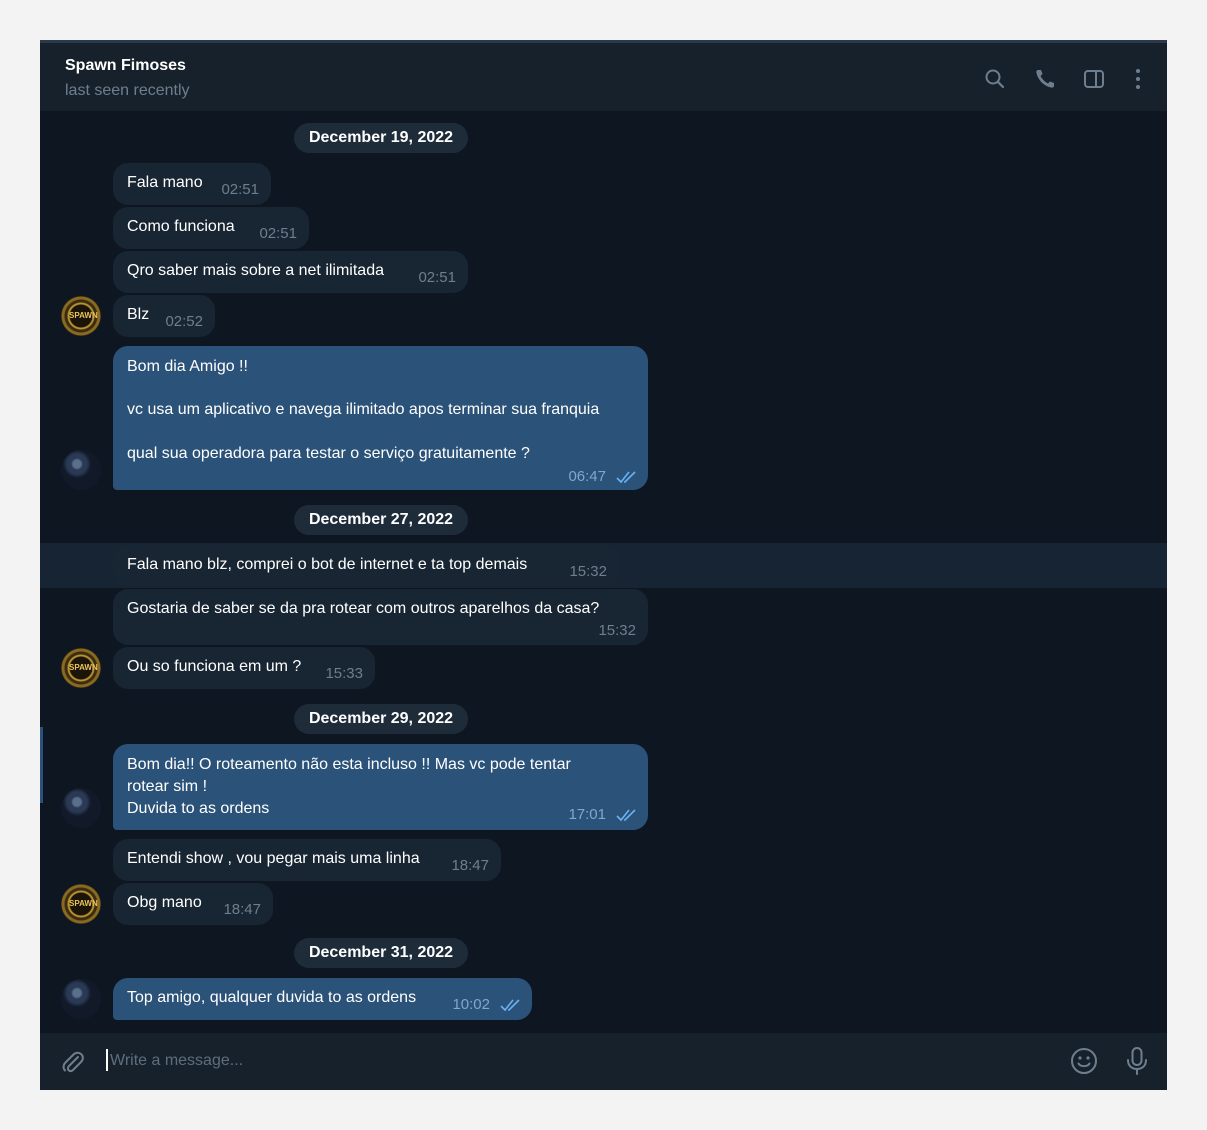 The height and width of the screenshot is (1130, 1207). I want to click on incoming-message: Fala mano 02:51, so click(192, 184).